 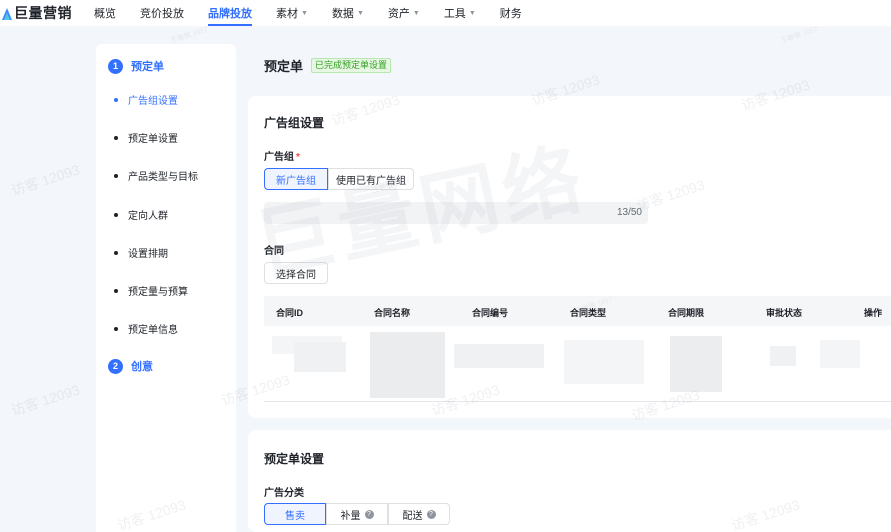 I want to click on nav-item-label: 数据, so click(x=342, y=14).